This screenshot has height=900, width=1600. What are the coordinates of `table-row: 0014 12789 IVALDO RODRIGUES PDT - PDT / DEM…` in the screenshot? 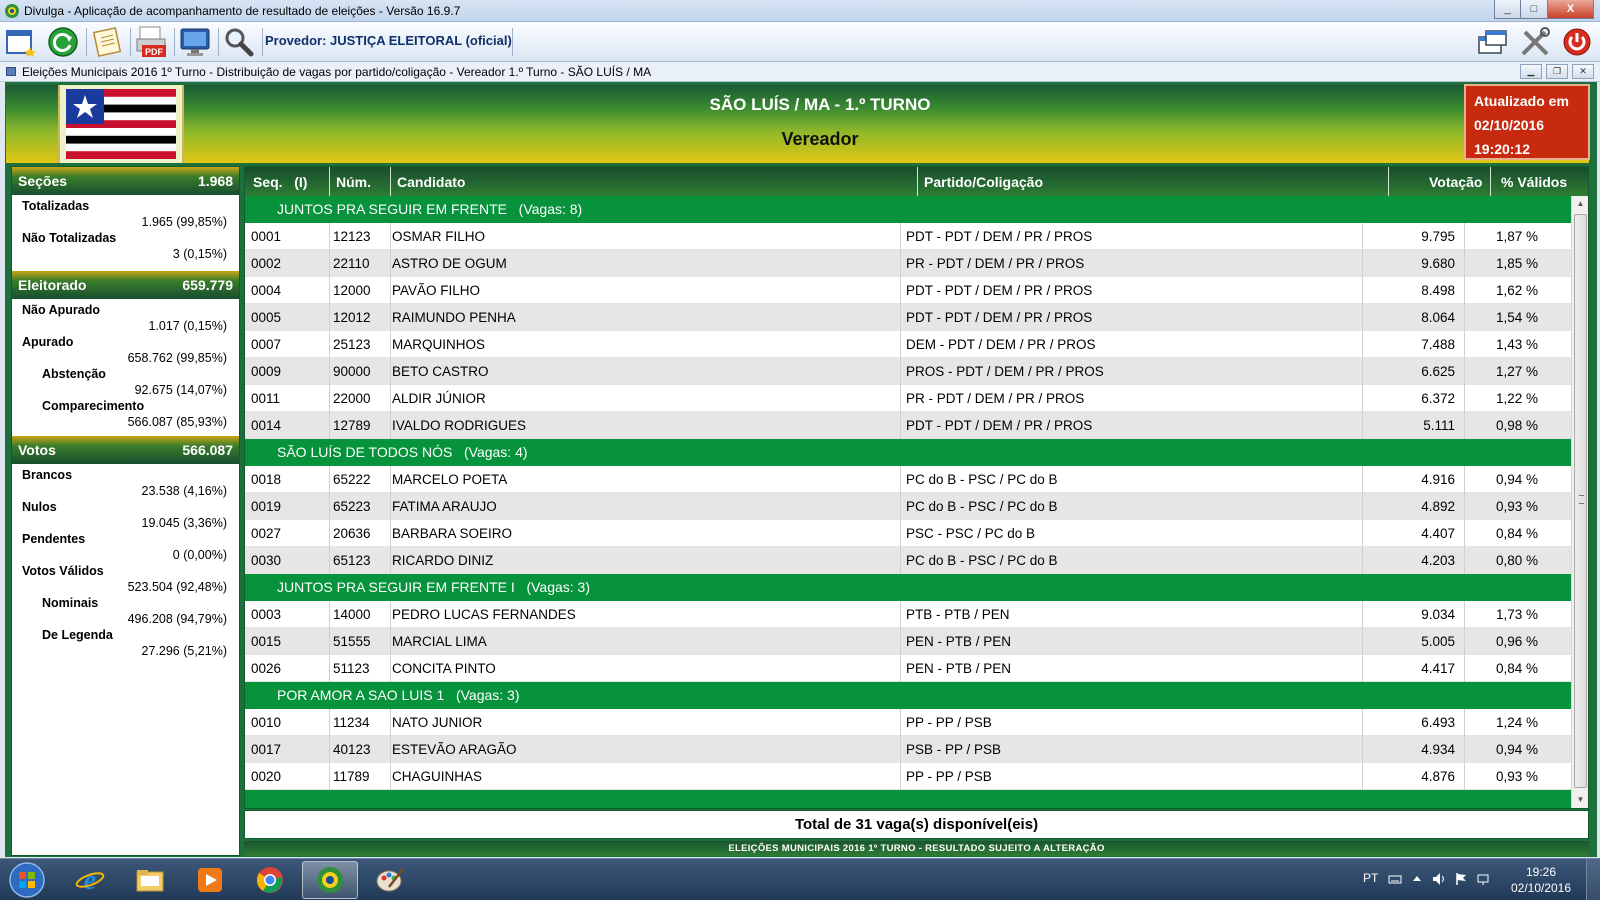 It's located at (908, 425).